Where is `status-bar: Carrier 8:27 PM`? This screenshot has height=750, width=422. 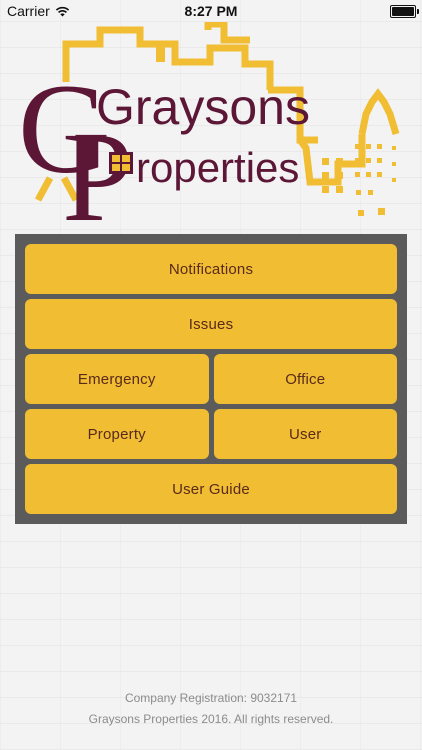
status-bar: Carrier 8:27 PM is located at coordinates (211, 11).